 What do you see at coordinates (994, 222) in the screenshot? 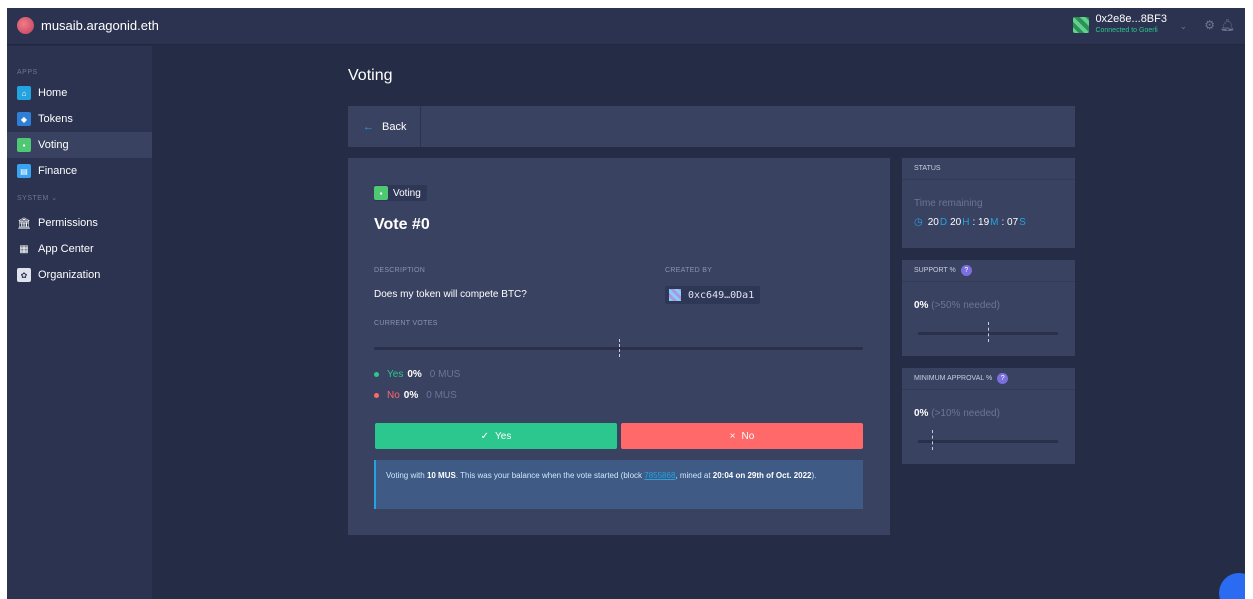
I see `timer-unit: M` at bounding box center [994, 222].